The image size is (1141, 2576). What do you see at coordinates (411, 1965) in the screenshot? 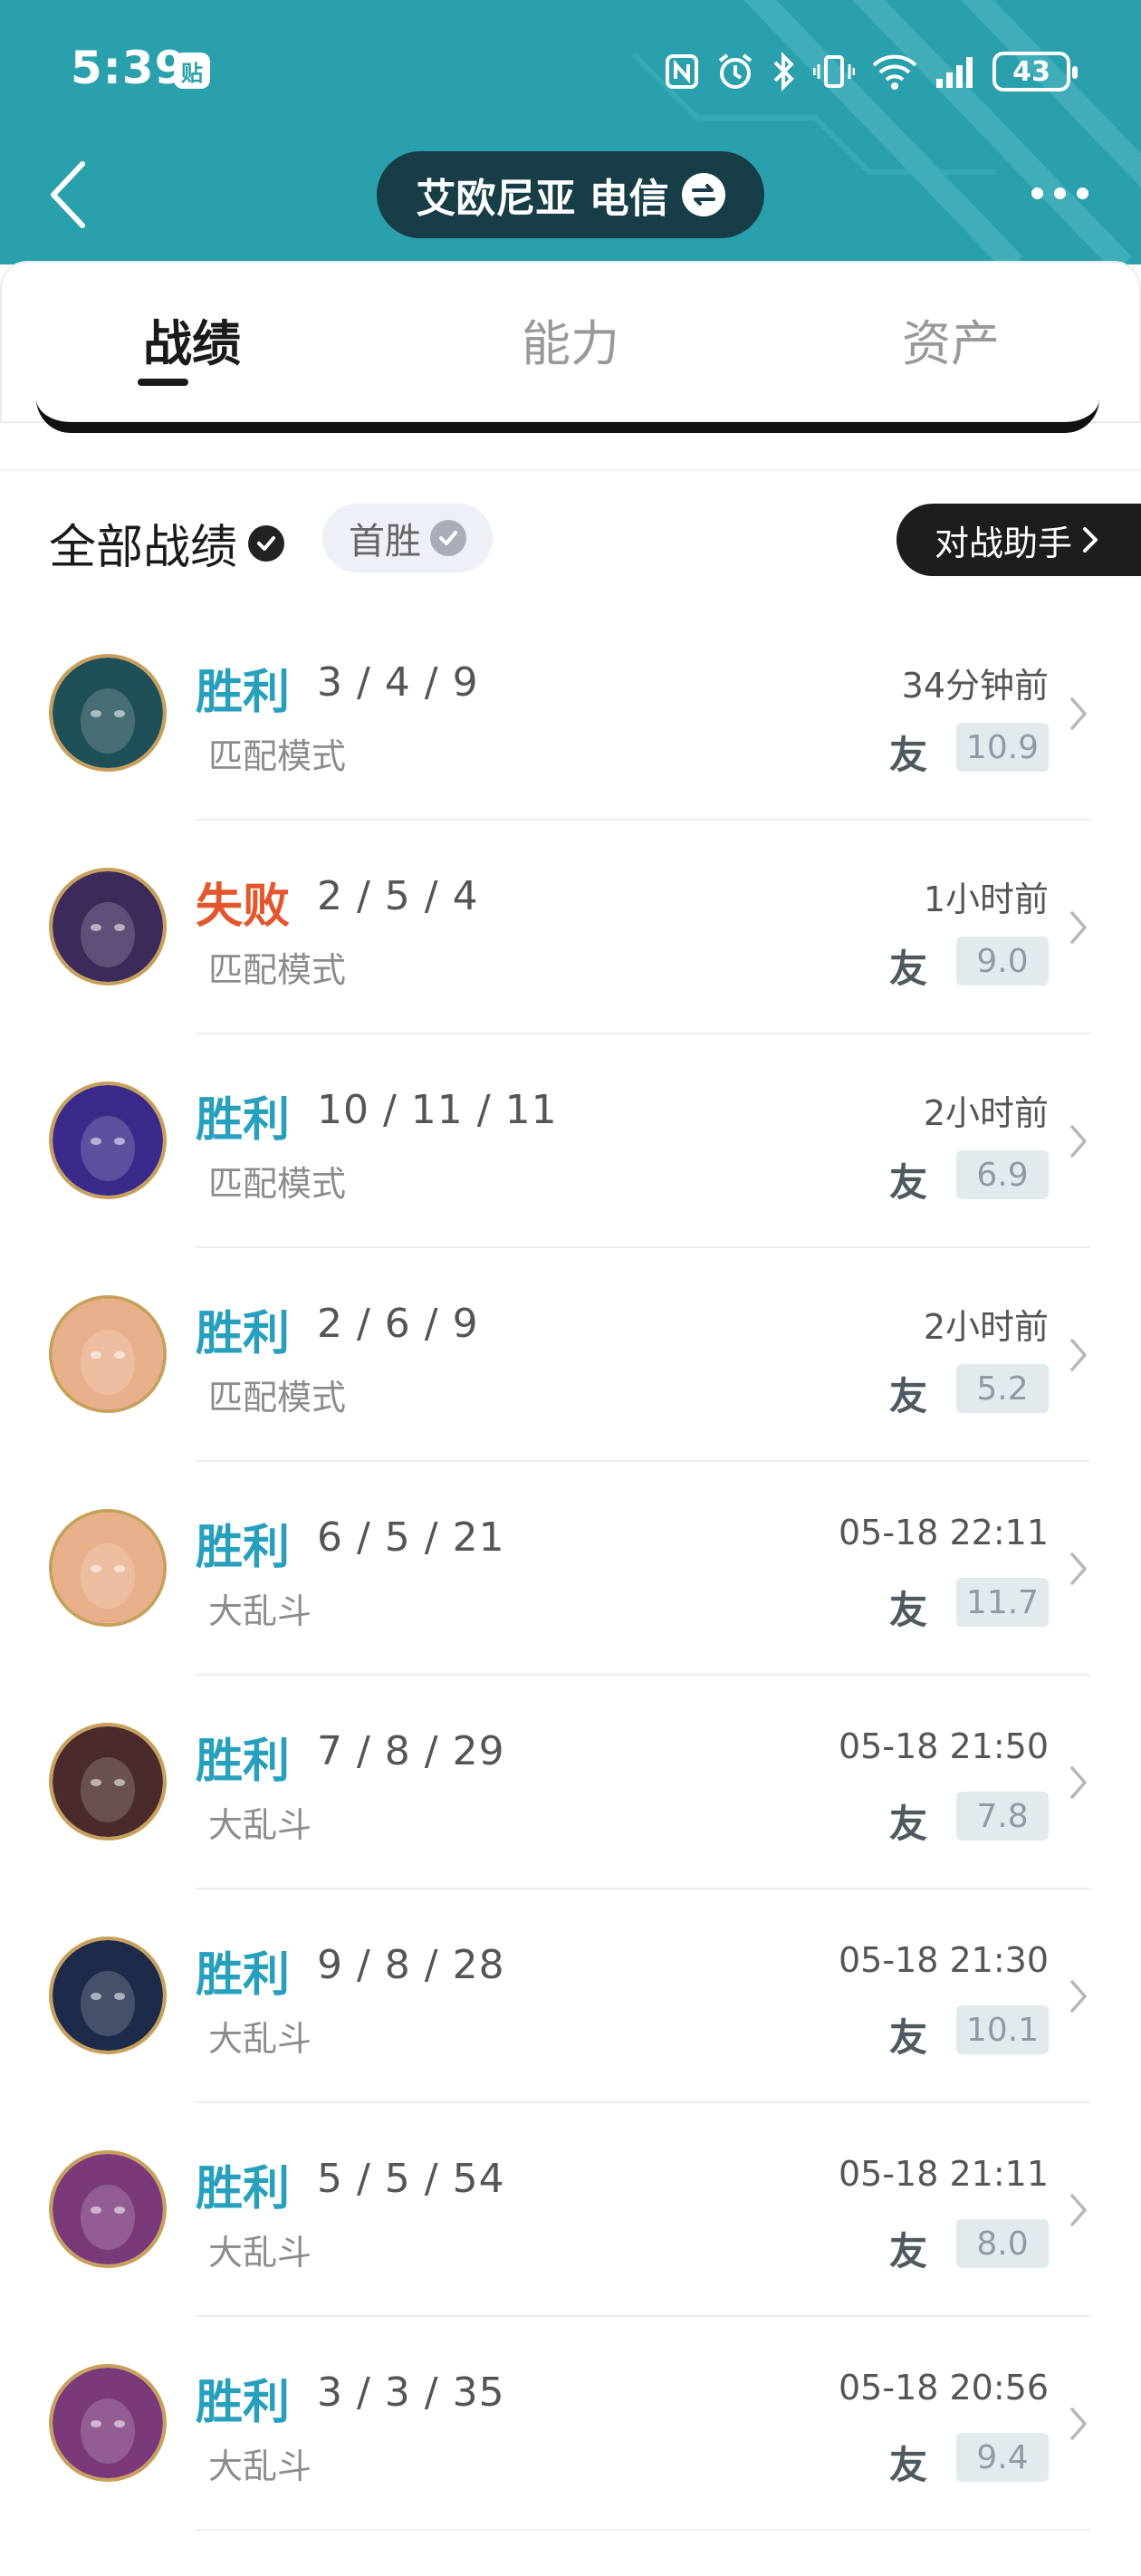
I see `kda-score: 9 / 8 / 28` at bounding box center [411, 1965].